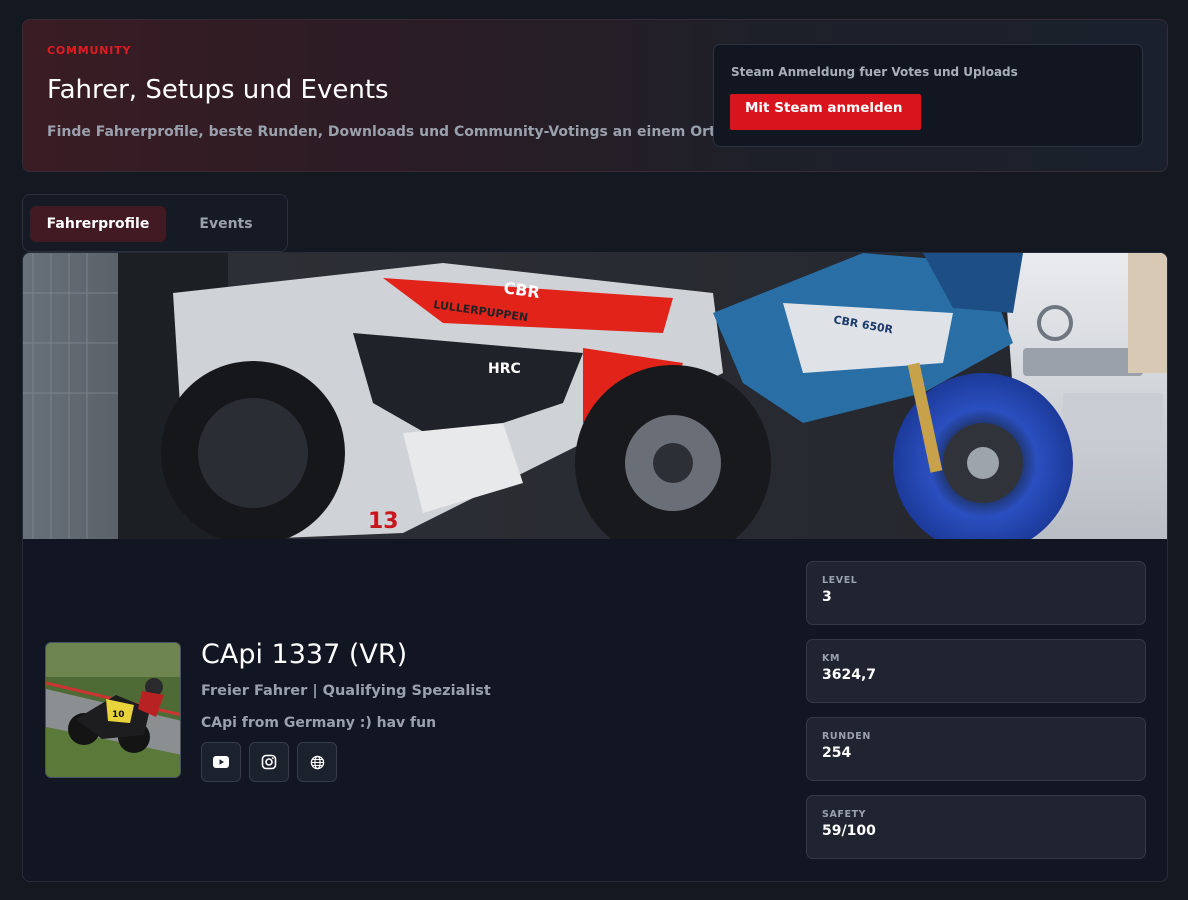  Describe the element at coordinates (844, 814) in the screenshot. I see `stat-label: SAFETY` at that location.